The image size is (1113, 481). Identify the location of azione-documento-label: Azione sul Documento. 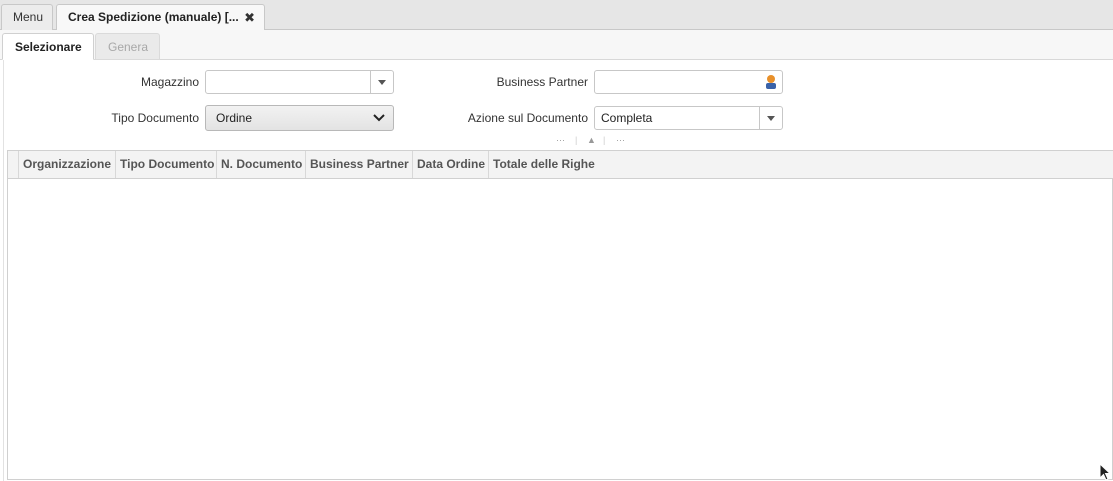
(527, 118).